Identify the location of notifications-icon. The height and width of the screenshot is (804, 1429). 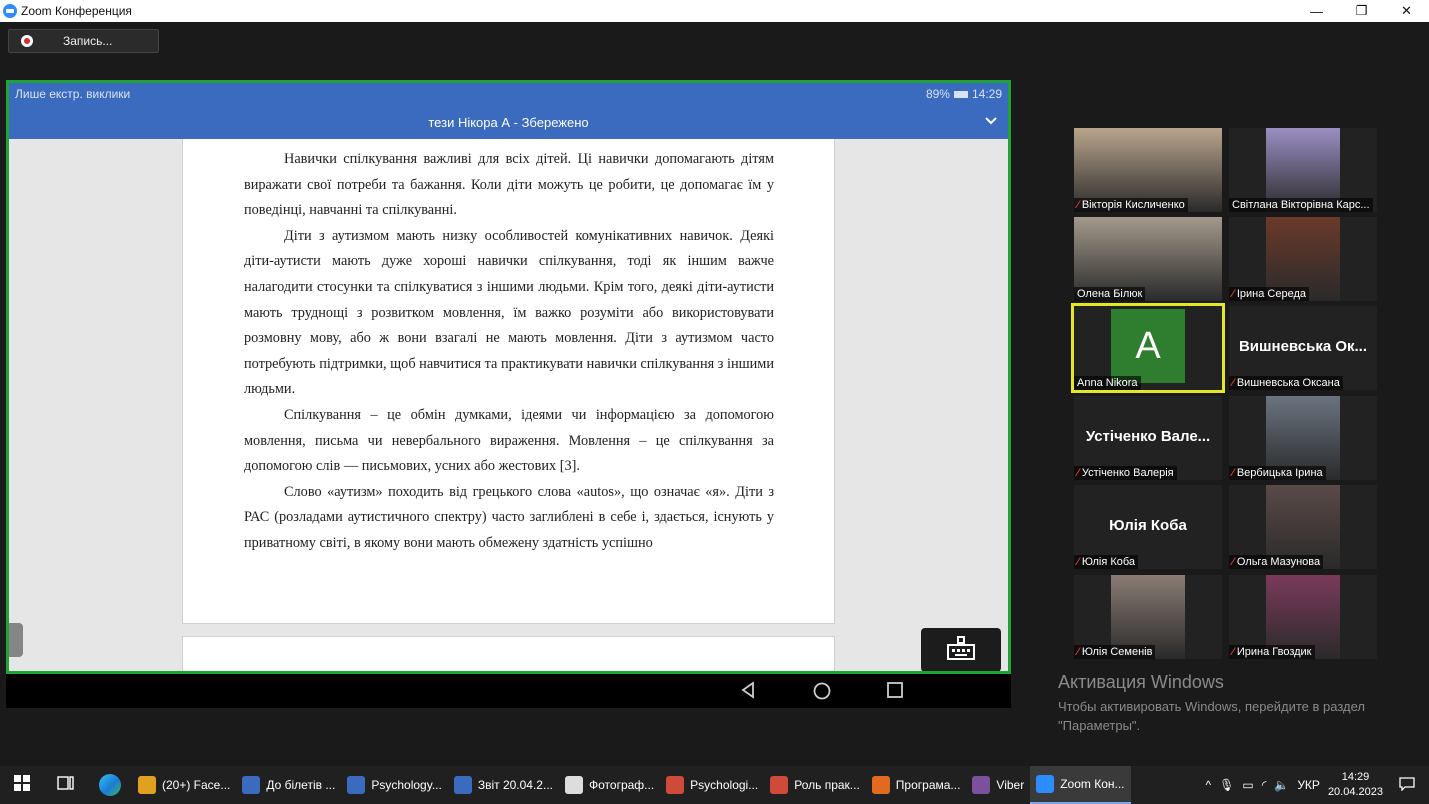
(1407, 785).